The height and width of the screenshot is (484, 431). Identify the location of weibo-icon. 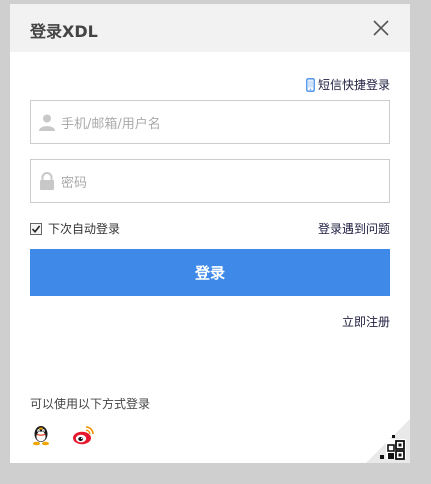
(83, 435).